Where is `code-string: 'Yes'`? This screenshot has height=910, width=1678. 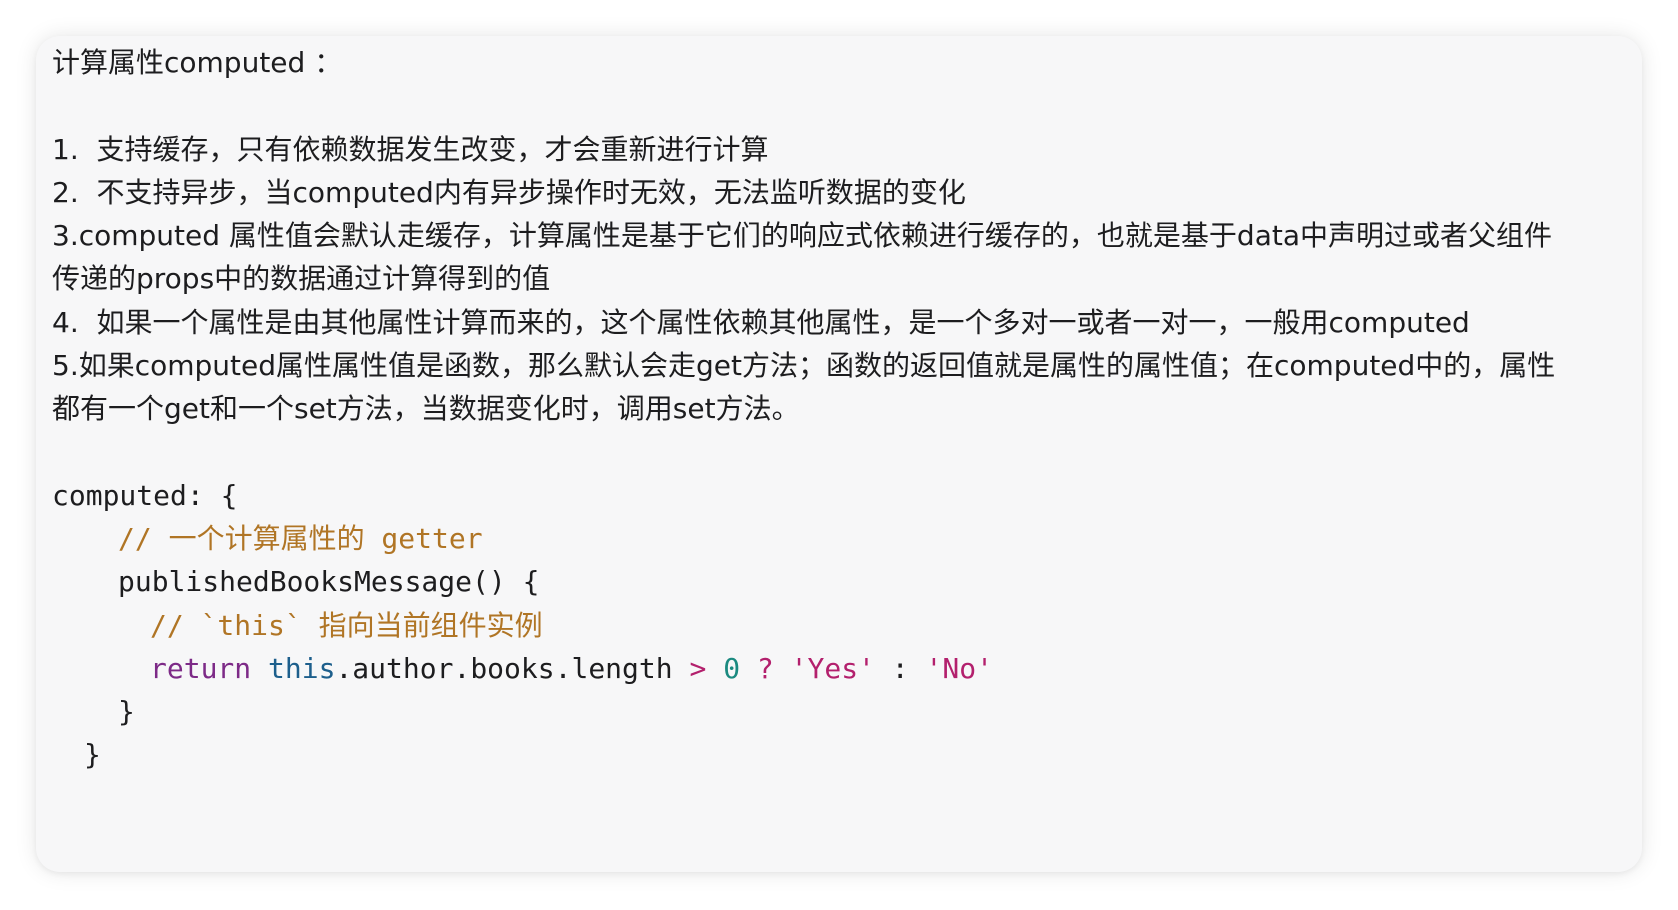 code-string: 'Yes' is located at coordinates (832, 668).